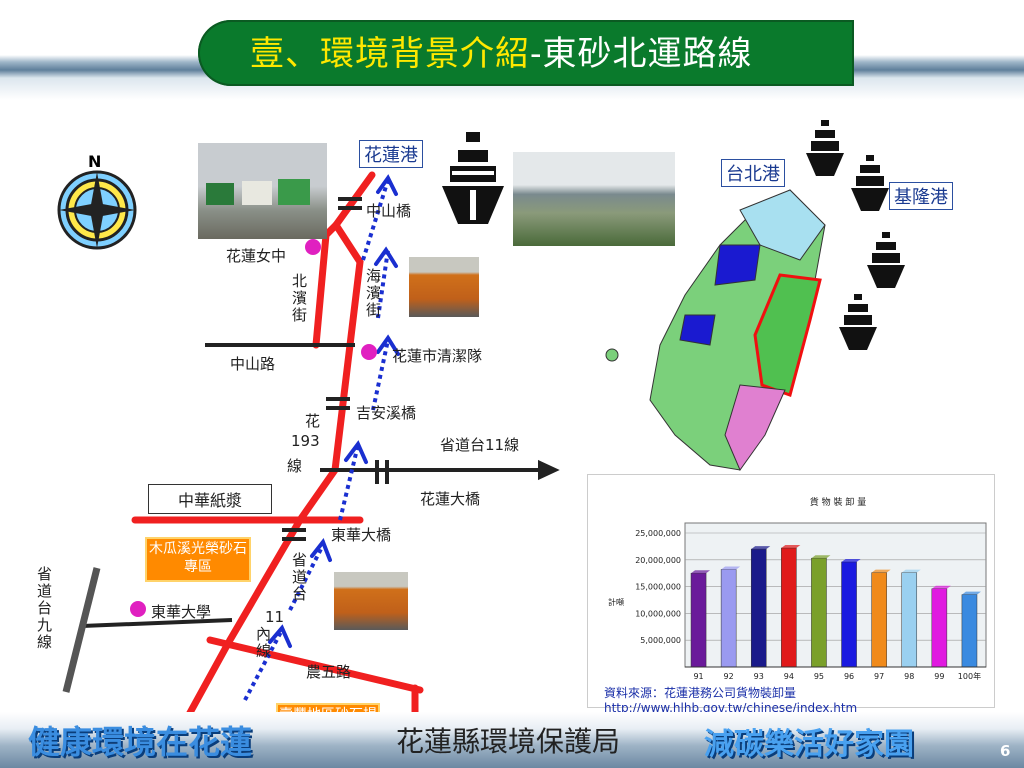 Image resolution: width=1024 pixels, height=768 pixels. Describe the element at coordinates (819, 676) in the screenshot. I see `x-tick-label: 95` at that location.